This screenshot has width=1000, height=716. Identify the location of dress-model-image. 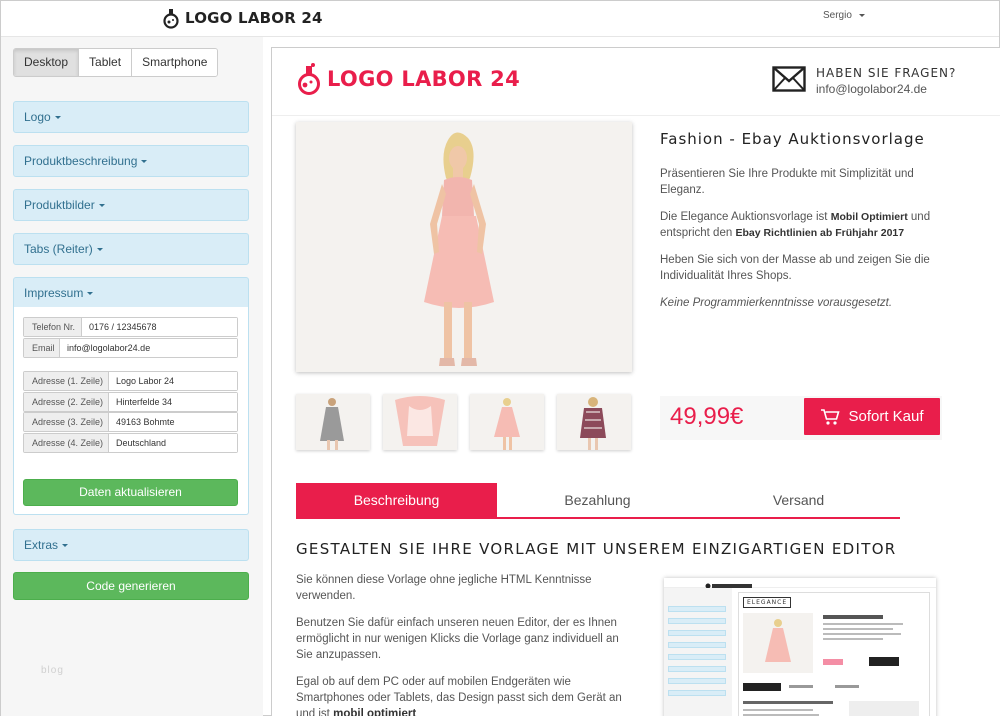
(464, 247).